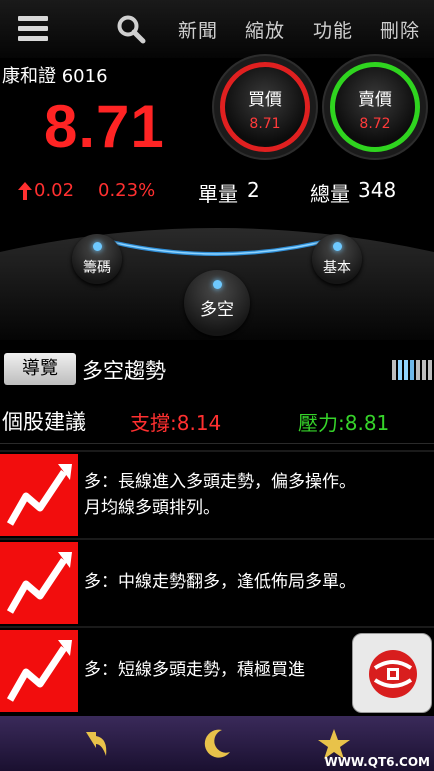 The width and height of the screenshot is (434, 771). I want to click on resistance-price: 壓力:8.81, so click(344, 423).